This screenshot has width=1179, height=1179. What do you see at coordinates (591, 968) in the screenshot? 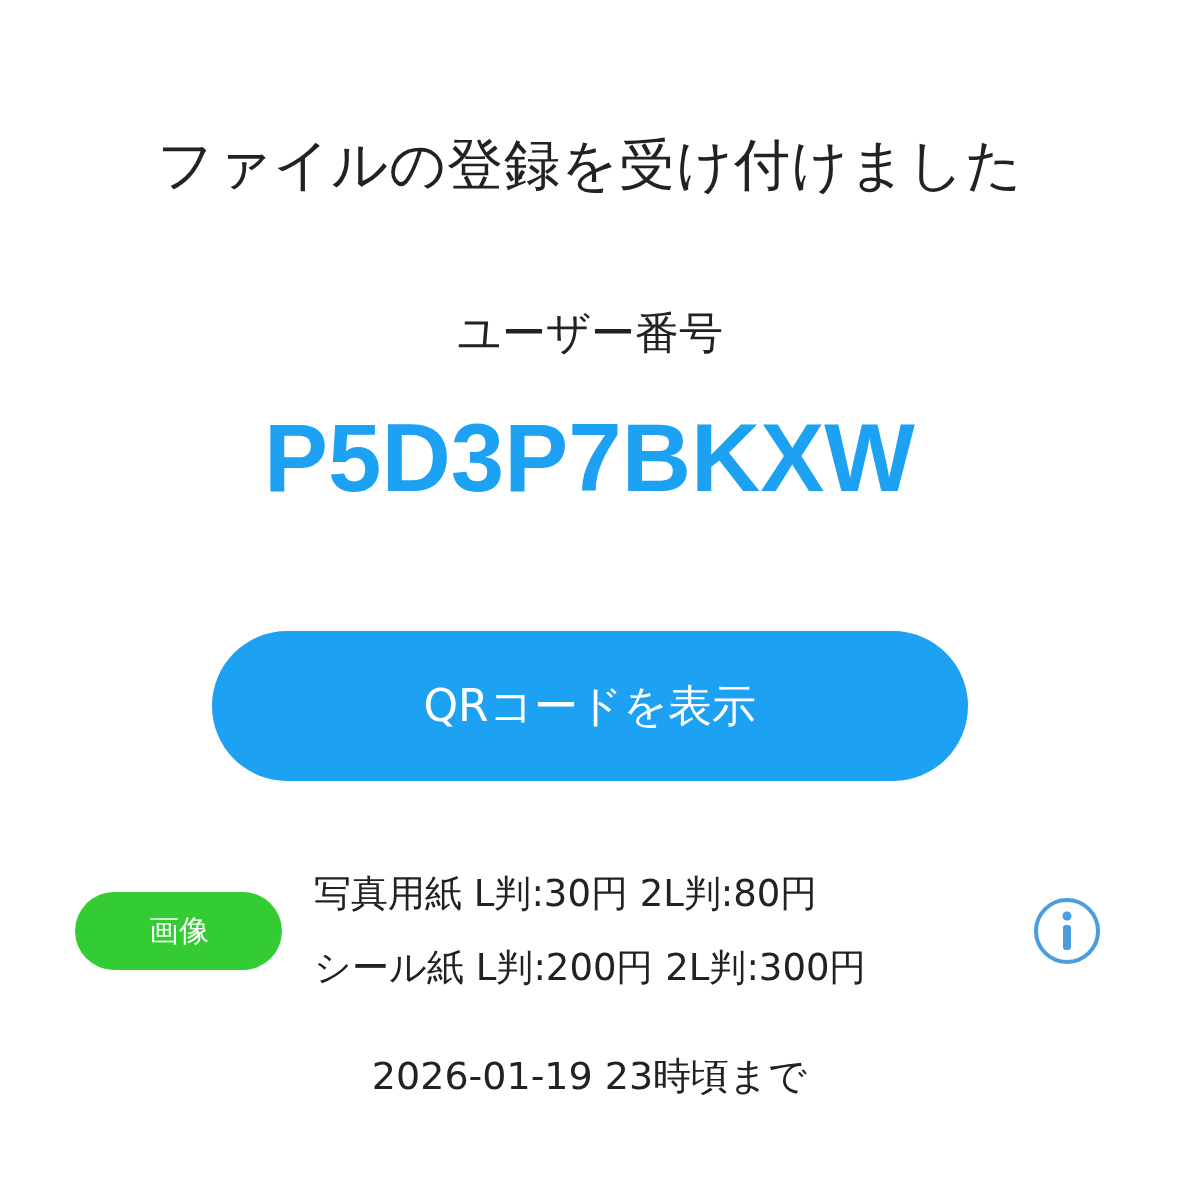
I see `price-line: シール紙 L判:200円 2L判:300円` at bounding box center [591, 968].